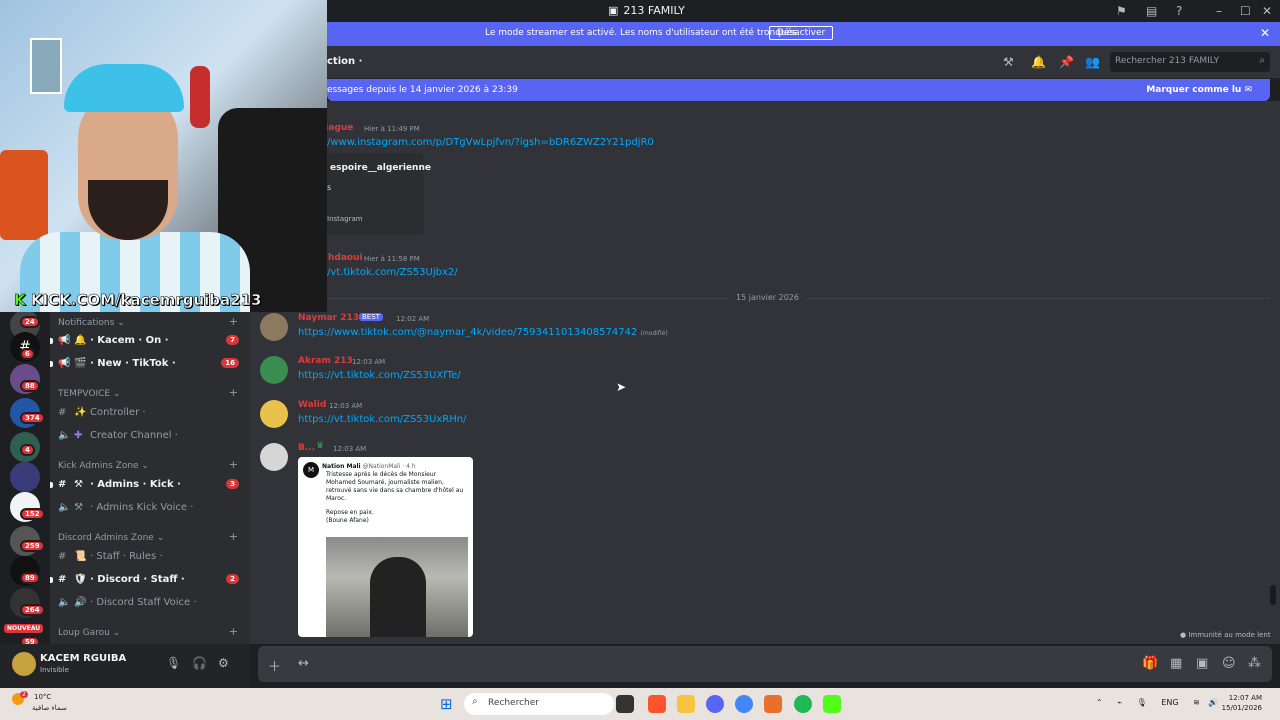  I want to click on search-input: Rechercher 213 FAMILY ⌕, so click(1190, 62).